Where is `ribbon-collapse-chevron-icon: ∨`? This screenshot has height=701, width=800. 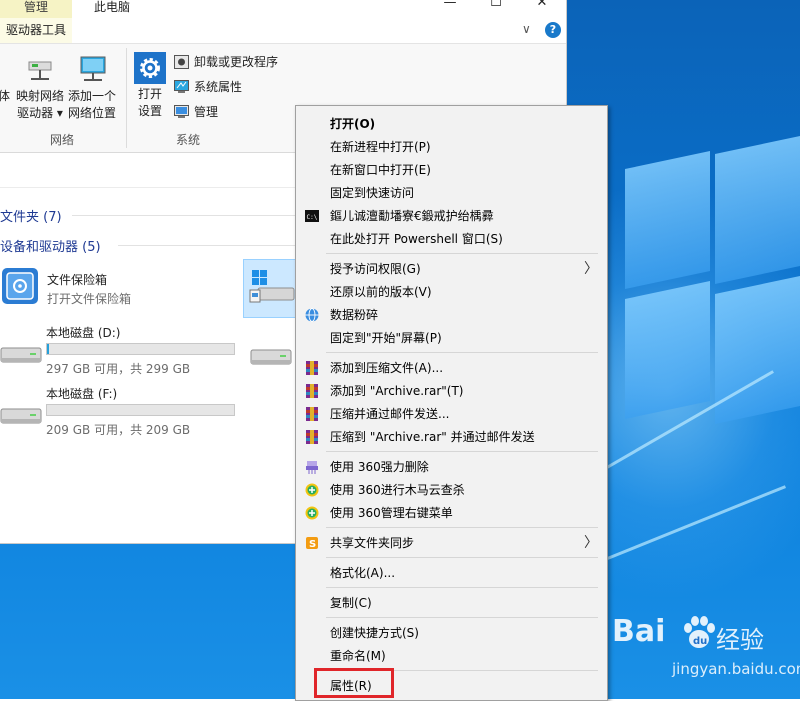
ribbon-collapse-chevron-icon: ∨ is located at coordinates (526, 29).